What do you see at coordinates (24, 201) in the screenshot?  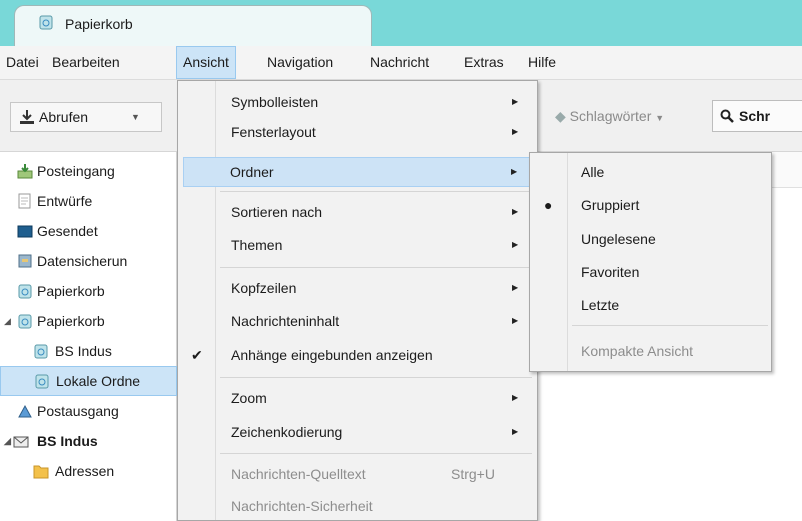 I see `drafts-icon` at bounding box center [24, 201].